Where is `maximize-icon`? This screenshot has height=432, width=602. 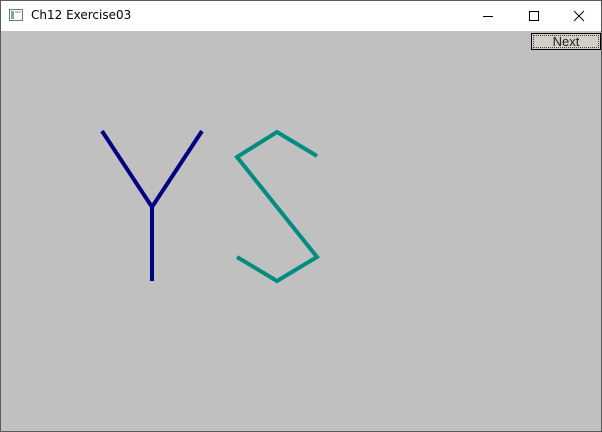 maximize-icon is located at coordinates (534, 16).